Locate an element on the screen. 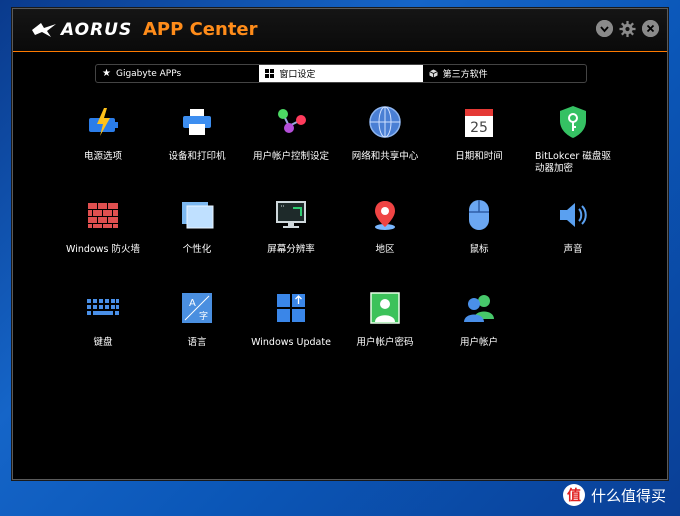 This screenshot has width=680, height=516. tab-window-settings: 窗口设定 is located at coordinates (341, 73).